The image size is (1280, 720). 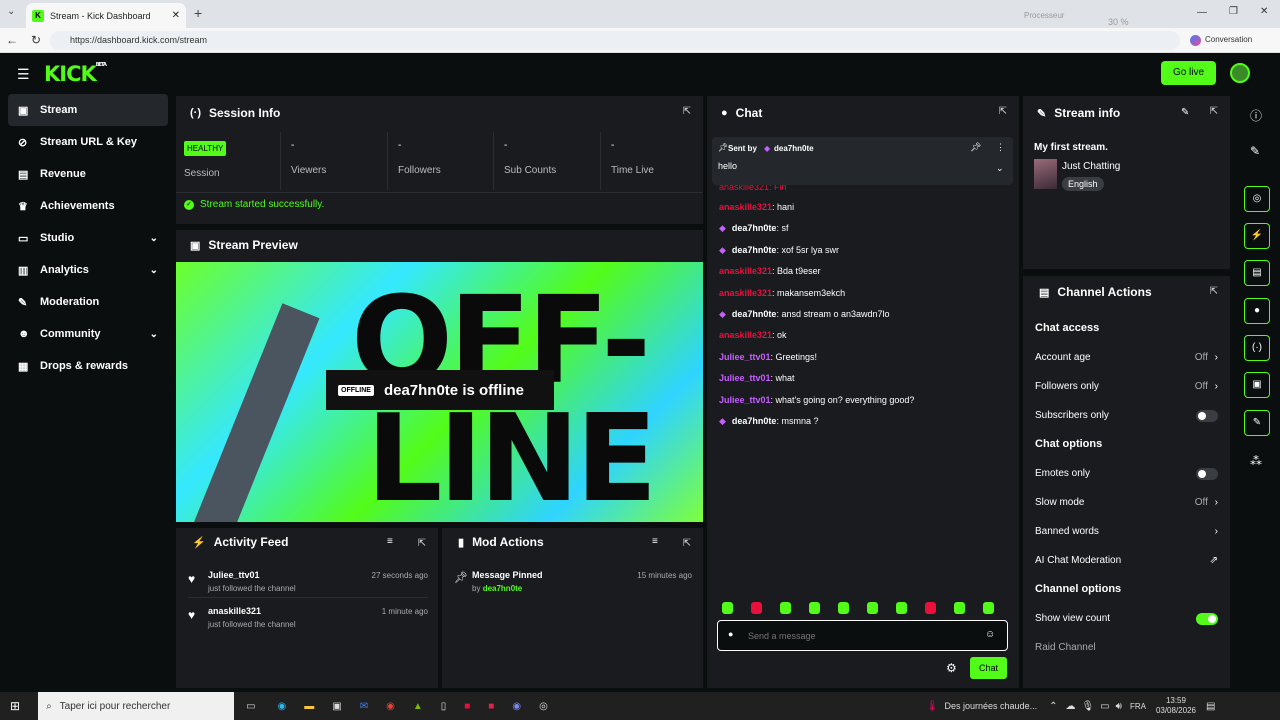 I want to click on rail-broadcast-icon: (·), so click(x=1257, y=348).